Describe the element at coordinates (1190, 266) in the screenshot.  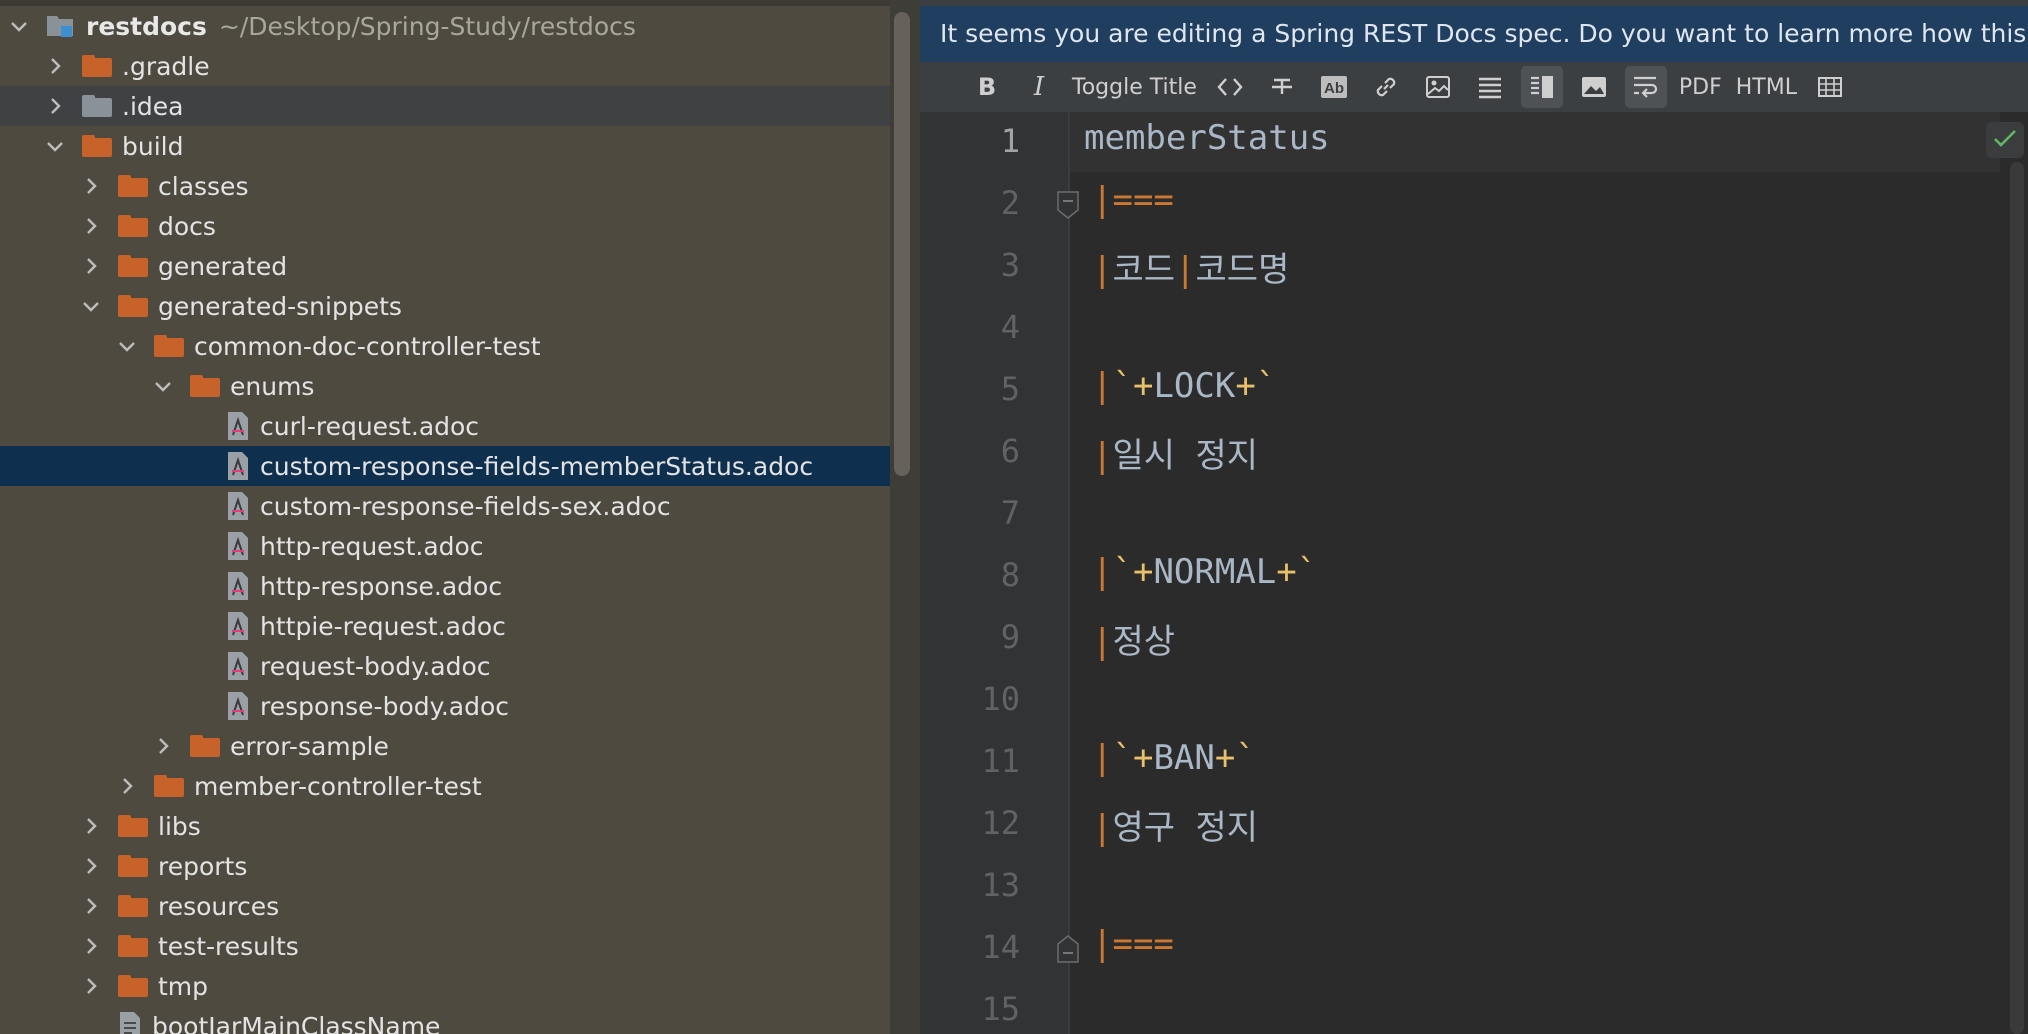
I see `code-line-3: |코드|코드명` at that location.